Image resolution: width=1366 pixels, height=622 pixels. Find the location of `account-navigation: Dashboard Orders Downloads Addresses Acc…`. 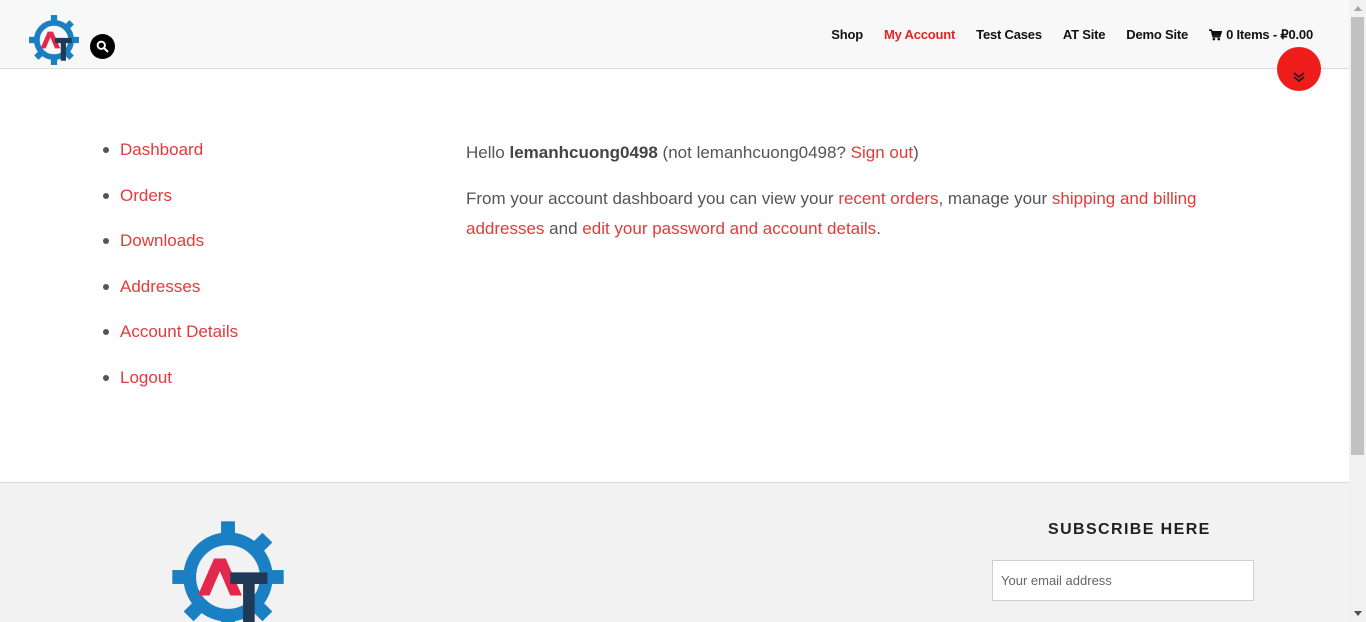

account-navigation: Dashboard Orders Downloads Addresses Acc… is located at coordinates (170, 275).